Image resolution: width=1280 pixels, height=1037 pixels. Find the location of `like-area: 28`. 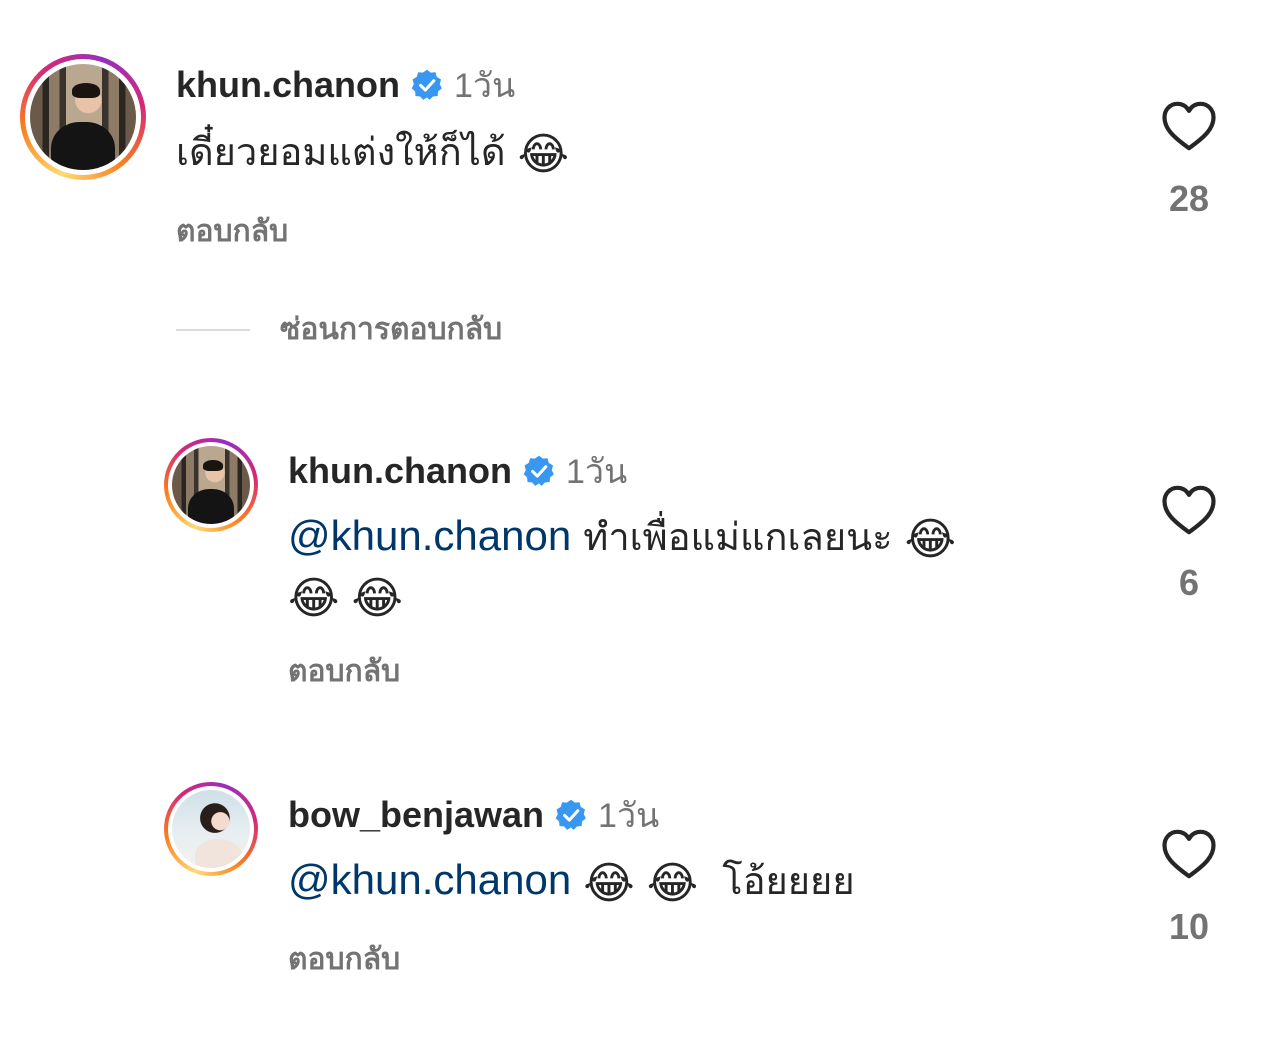

like-area: 28 is located at coordinates (1189, 160).